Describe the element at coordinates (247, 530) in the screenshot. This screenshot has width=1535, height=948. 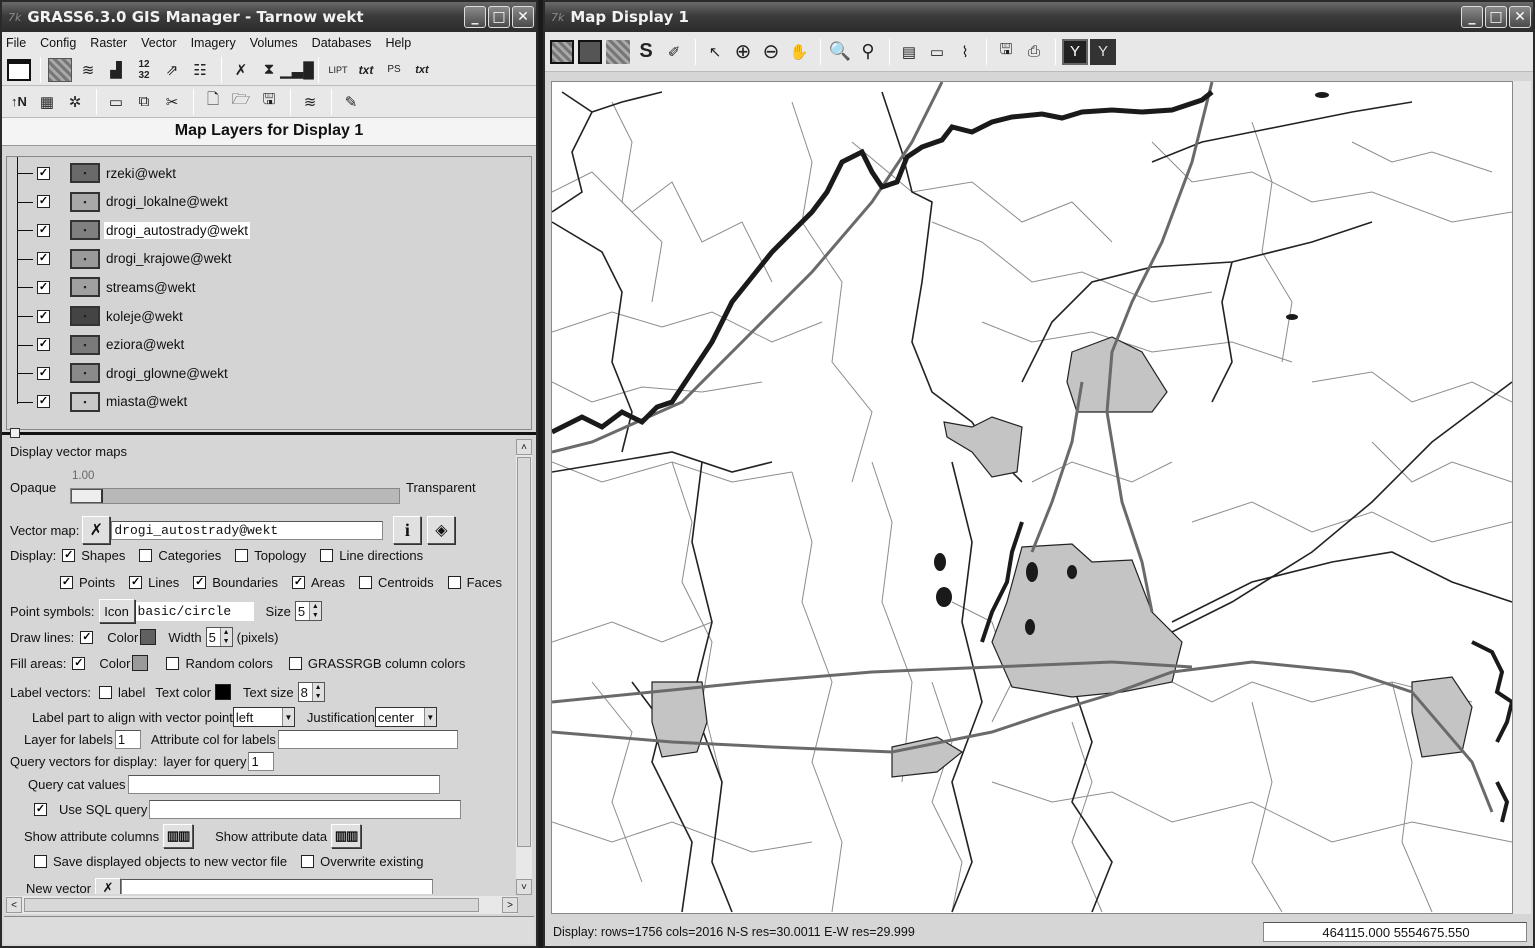
I see `vector-map-input: drogi_autostrady@wekt` at that location.